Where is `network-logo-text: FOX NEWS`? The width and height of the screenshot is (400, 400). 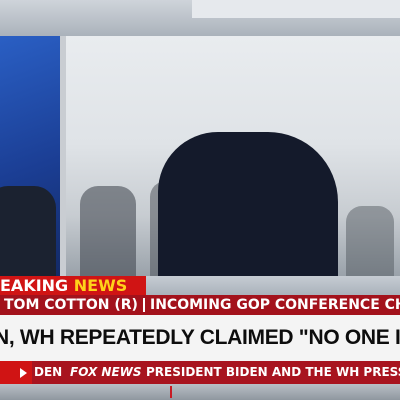 network-logo-text: FOX NEWS is located at coordinates (106, 372).